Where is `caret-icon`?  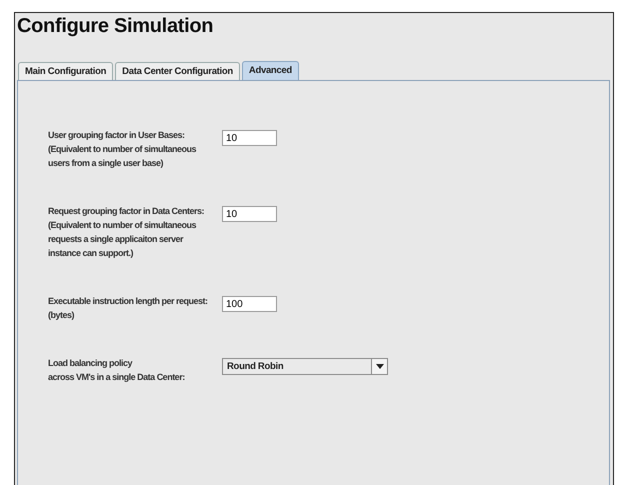 caret-icon is located at coordinates (380, 366).